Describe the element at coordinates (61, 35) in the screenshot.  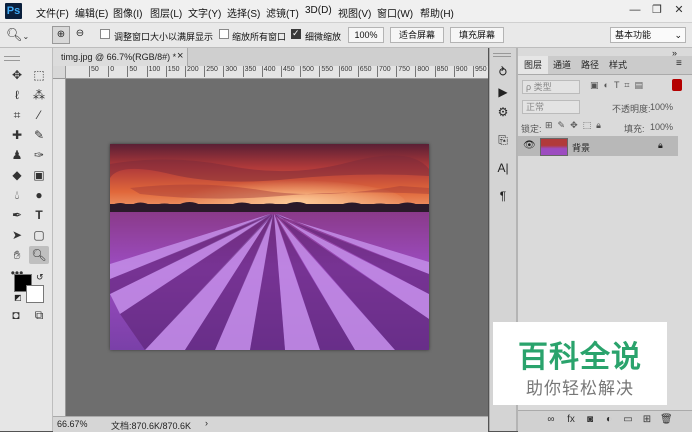
I see `zoom-in-icon: ⊕` at that location.